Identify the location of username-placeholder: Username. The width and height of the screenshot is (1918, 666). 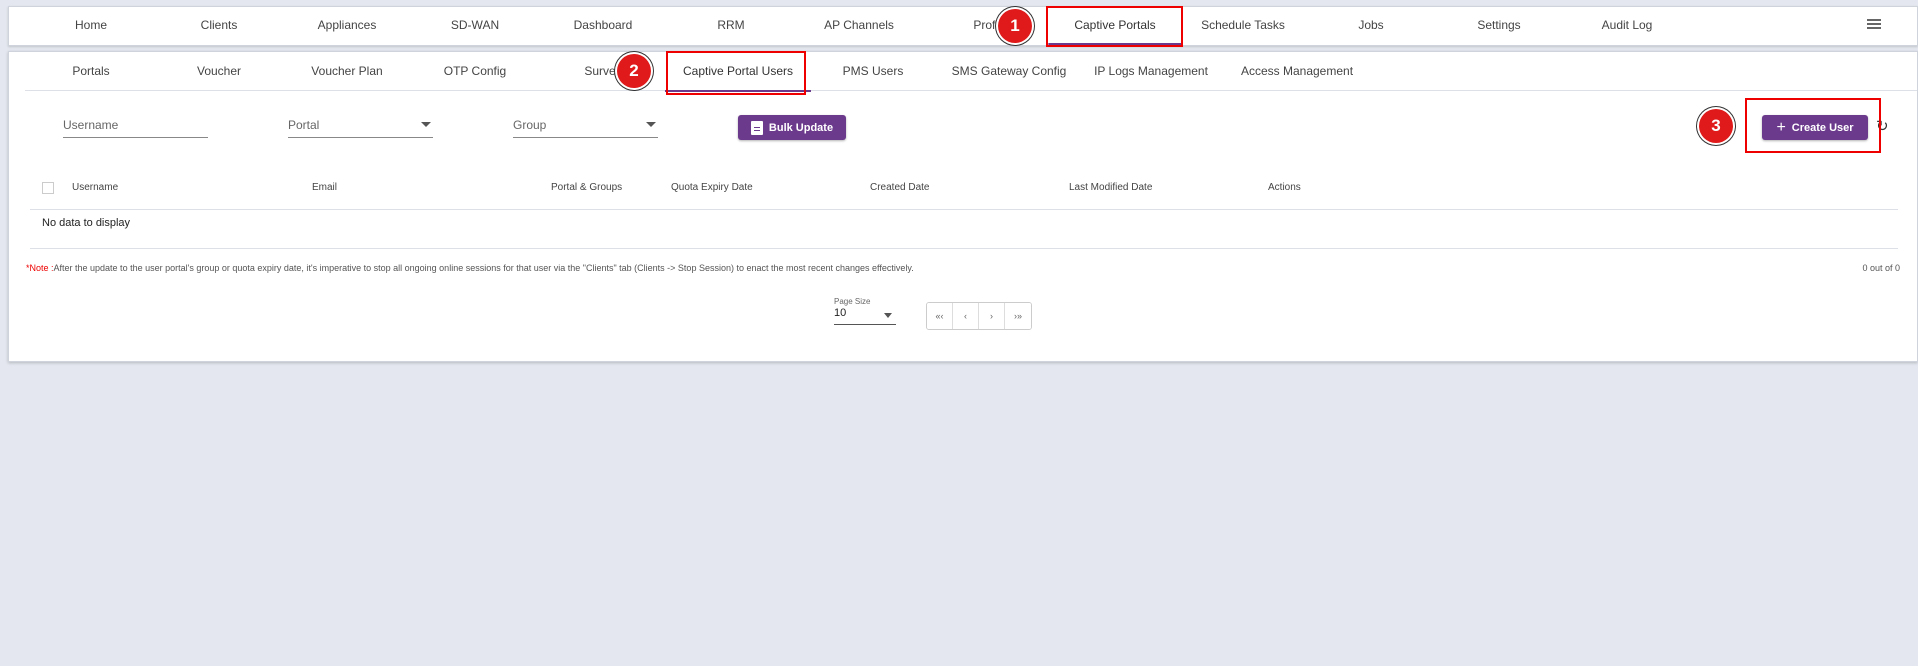
(91, 125).